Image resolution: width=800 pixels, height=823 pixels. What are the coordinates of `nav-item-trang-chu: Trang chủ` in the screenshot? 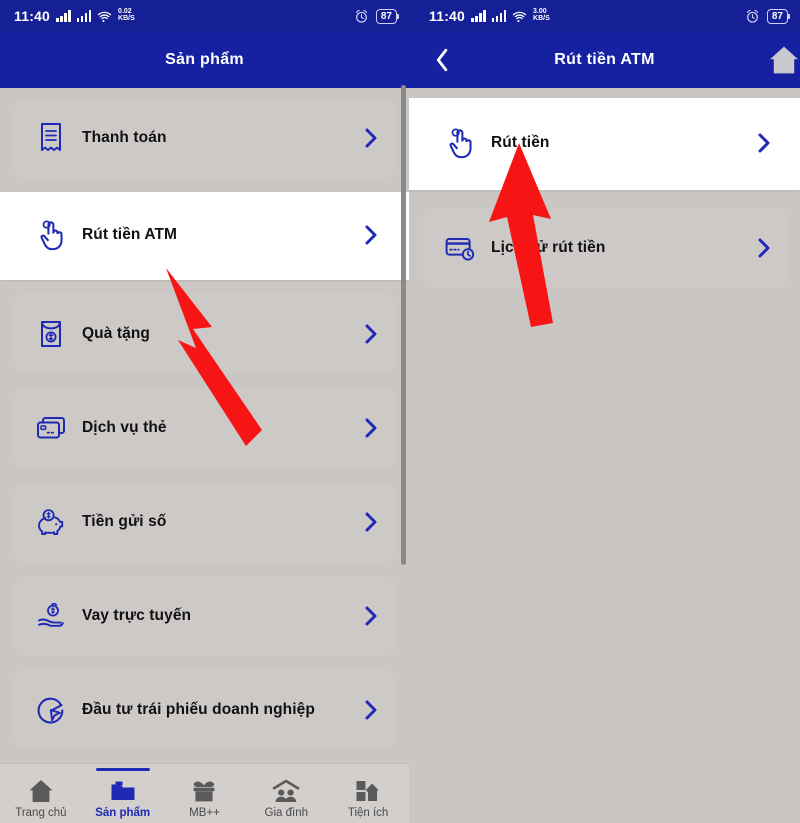 It's located at (41, 793).